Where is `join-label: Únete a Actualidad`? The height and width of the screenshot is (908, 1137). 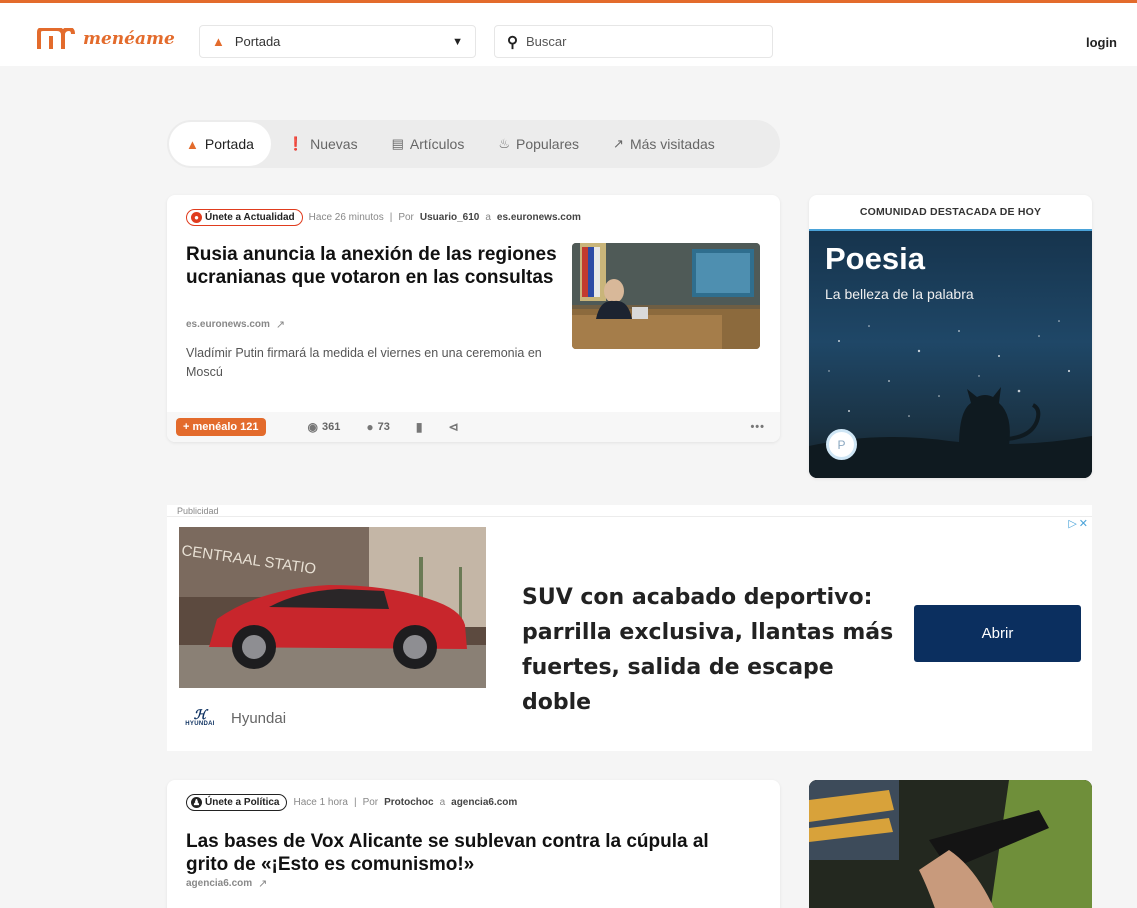
join-label: Únete a Actualidad is located at coordinates (250, 217).